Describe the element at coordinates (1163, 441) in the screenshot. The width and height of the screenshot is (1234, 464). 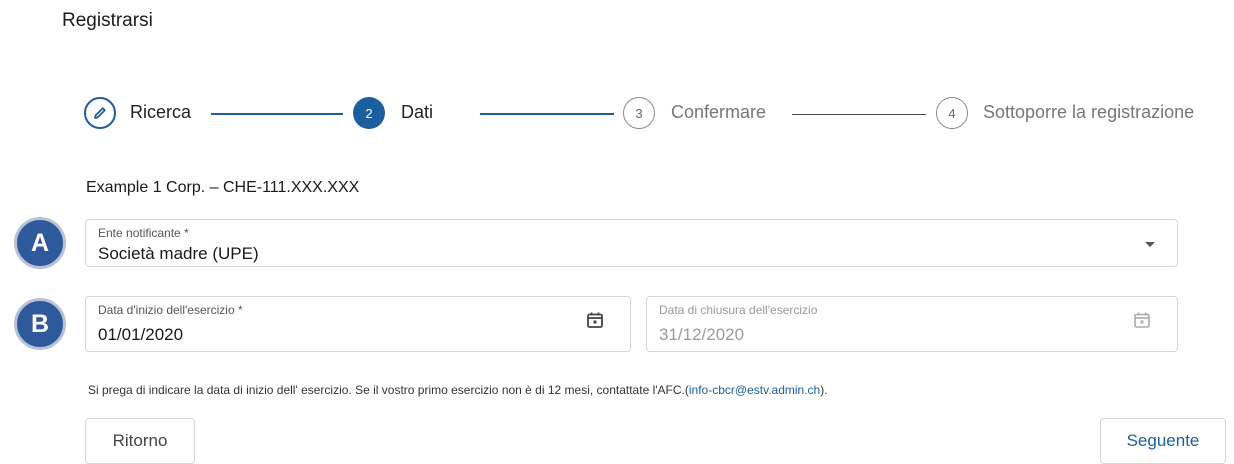
I see `next-button: Seguente` at that location.